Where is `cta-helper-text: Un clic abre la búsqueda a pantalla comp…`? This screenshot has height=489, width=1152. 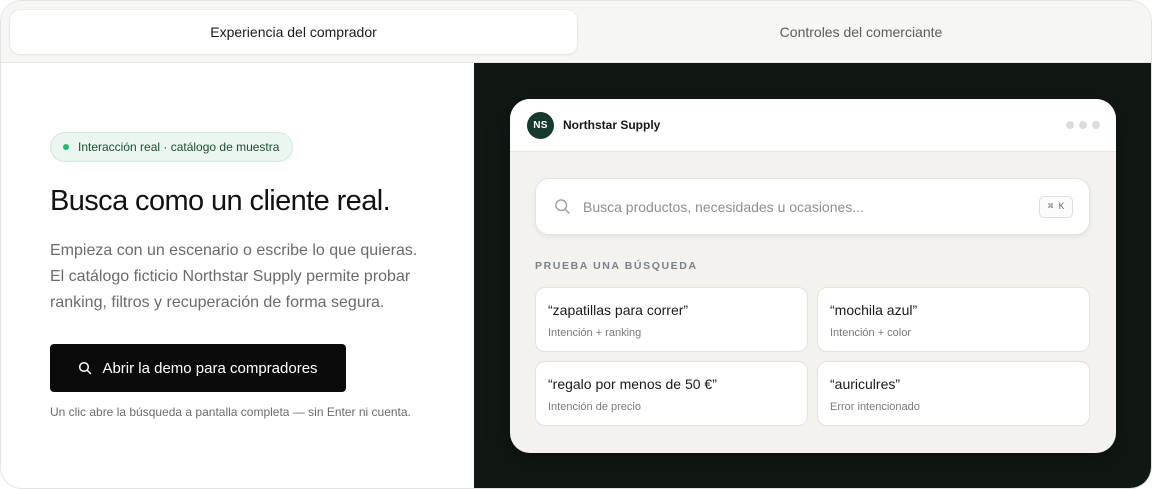 cta-helper-text: Un clic abre la búsqueda a pantalla comp… is located at coordinates (230, 412).